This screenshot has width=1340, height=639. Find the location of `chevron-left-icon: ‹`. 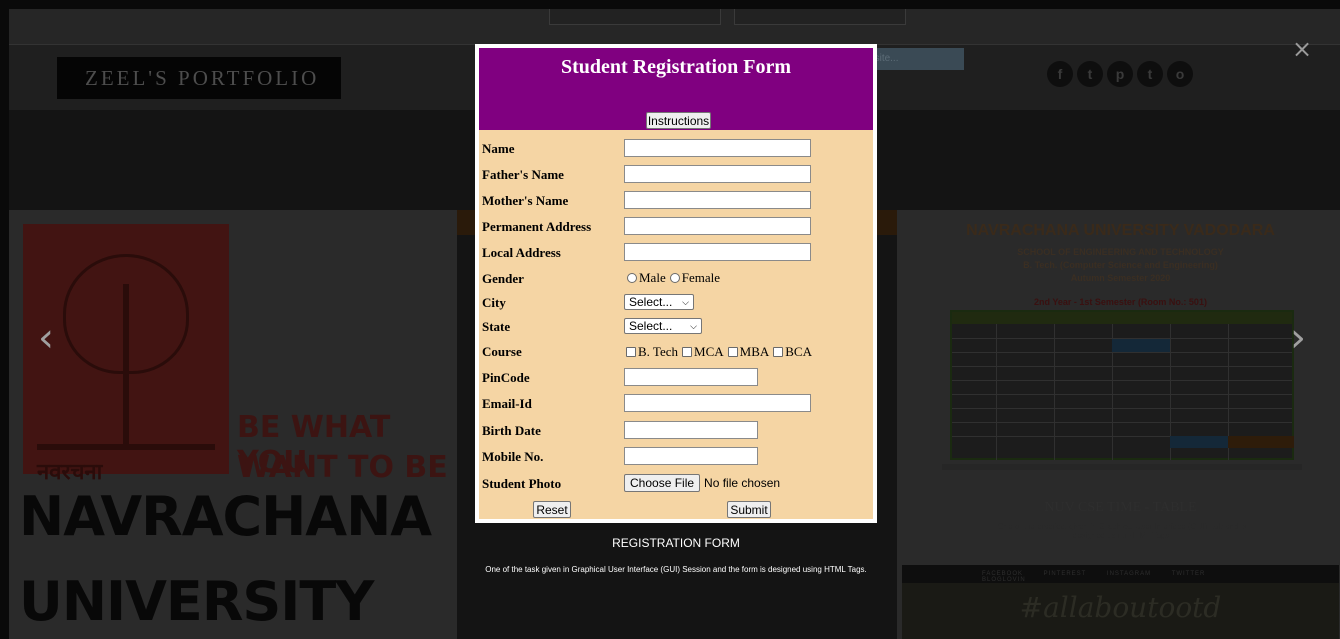

chevron-left-icon: ‹ is located at coordinates (46, 338).